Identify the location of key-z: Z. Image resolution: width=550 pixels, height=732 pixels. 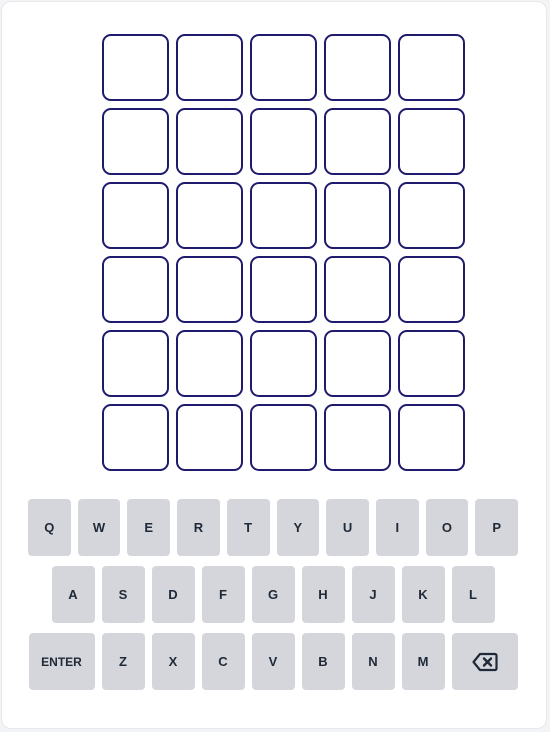
(123, 661).